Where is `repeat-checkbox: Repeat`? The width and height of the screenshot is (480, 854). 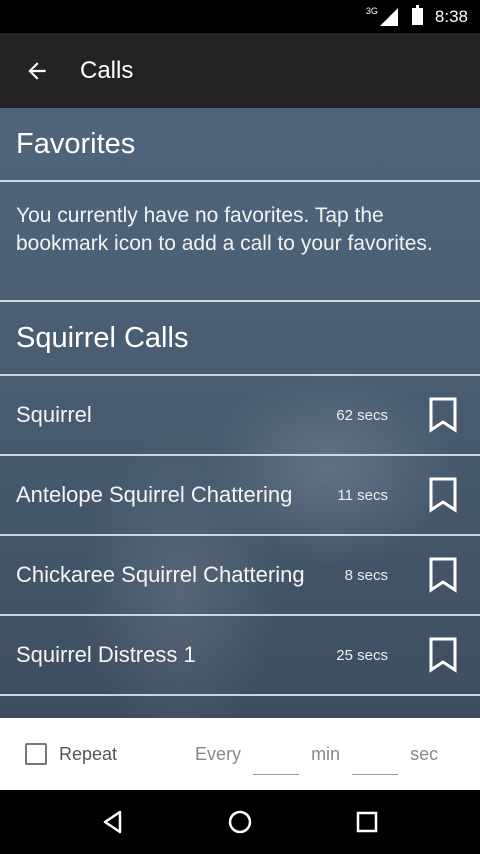
repeat-checkbox: Repeat is located at coordinates (71, 754).